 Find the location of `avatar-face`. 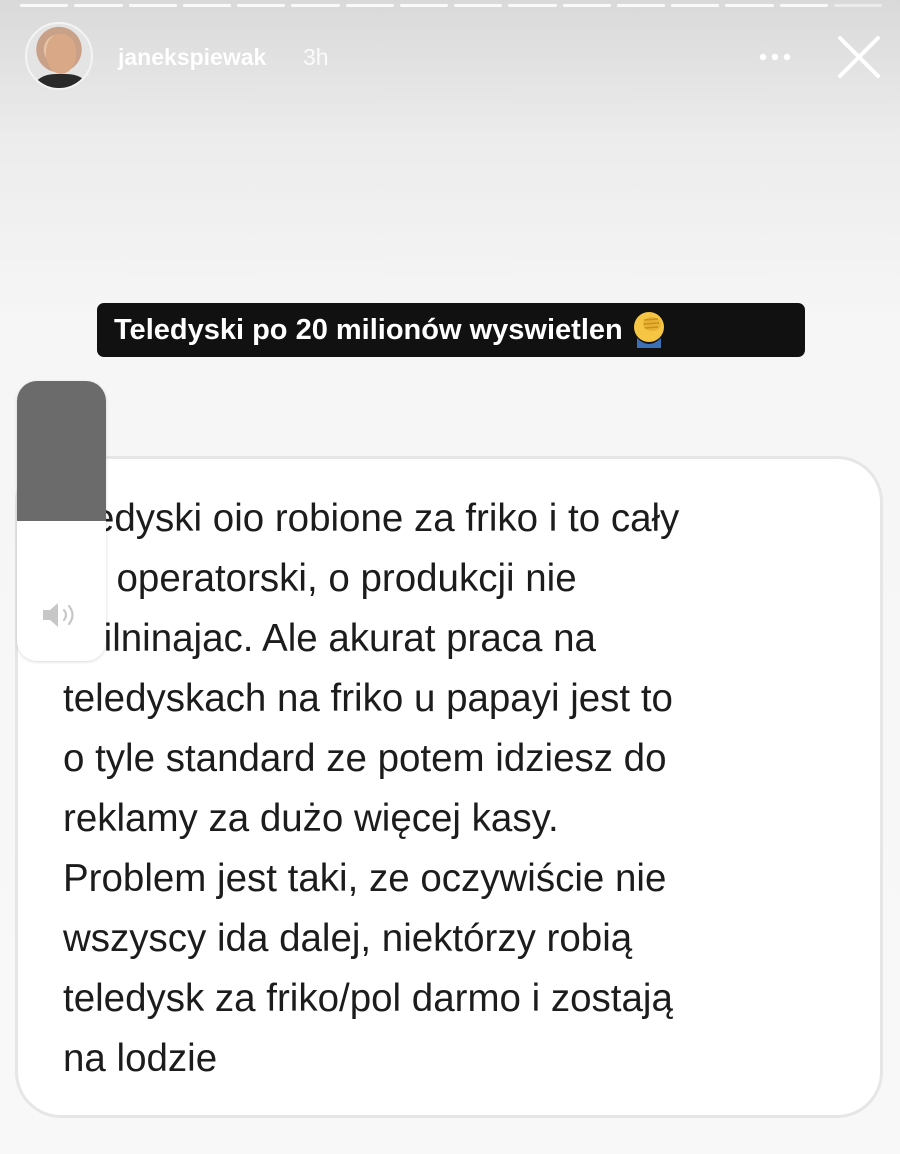

avatar-face is located at coordinates (61, 54).